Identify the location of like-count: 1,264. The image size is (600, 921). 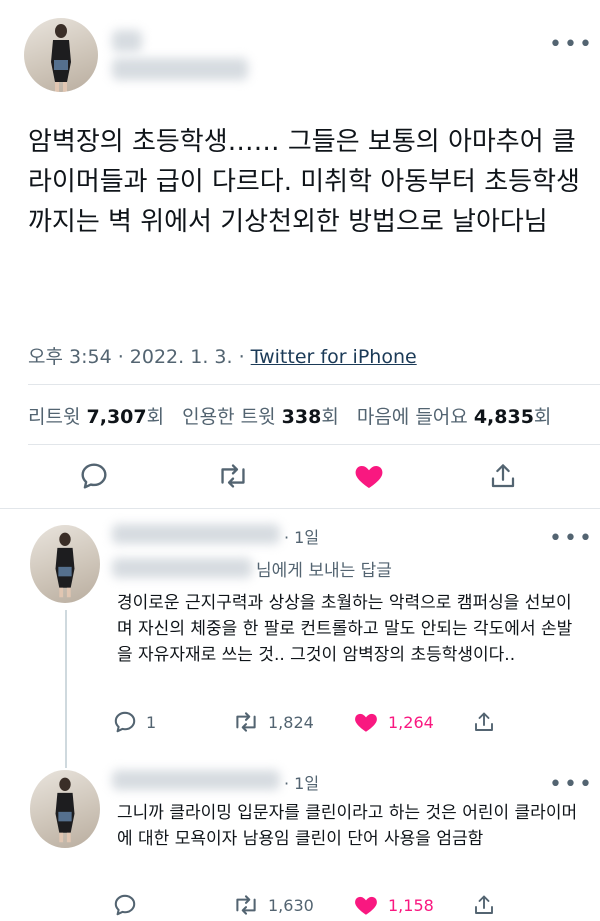
(411, 722).